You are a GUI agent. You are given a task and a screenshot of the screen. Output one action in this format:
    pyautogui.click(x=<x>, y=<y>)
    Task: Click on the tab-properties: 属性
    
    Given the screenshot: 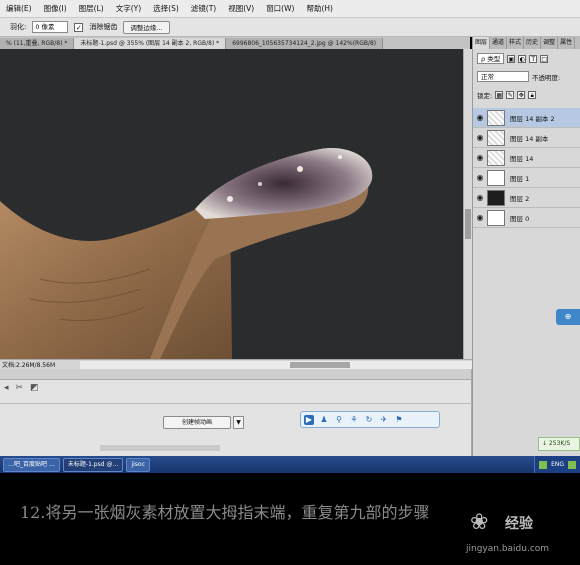 What is the action you would take?
    pyautogui.click(x=567, y=43)
    